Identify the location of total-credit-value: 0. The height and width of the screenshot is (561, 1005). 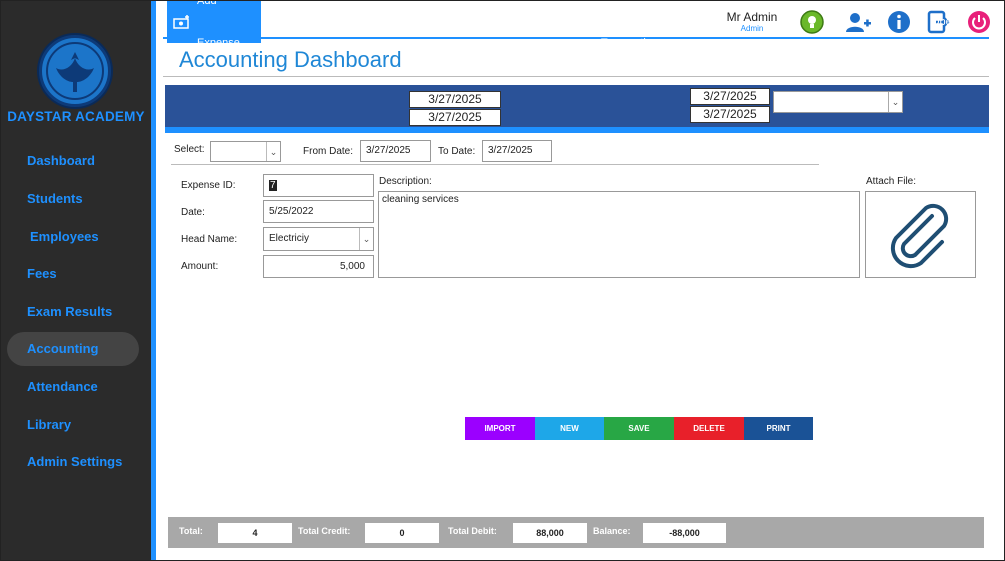
(402, 533).